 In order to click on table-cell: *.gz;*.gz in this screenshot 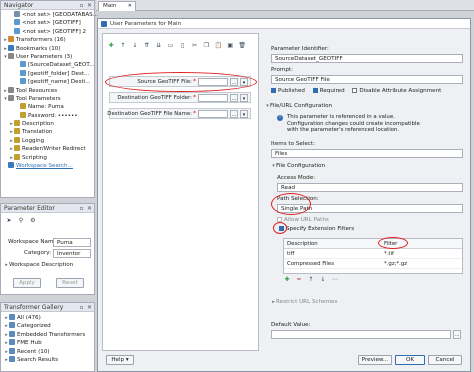, I will do `click(395, 264)`.